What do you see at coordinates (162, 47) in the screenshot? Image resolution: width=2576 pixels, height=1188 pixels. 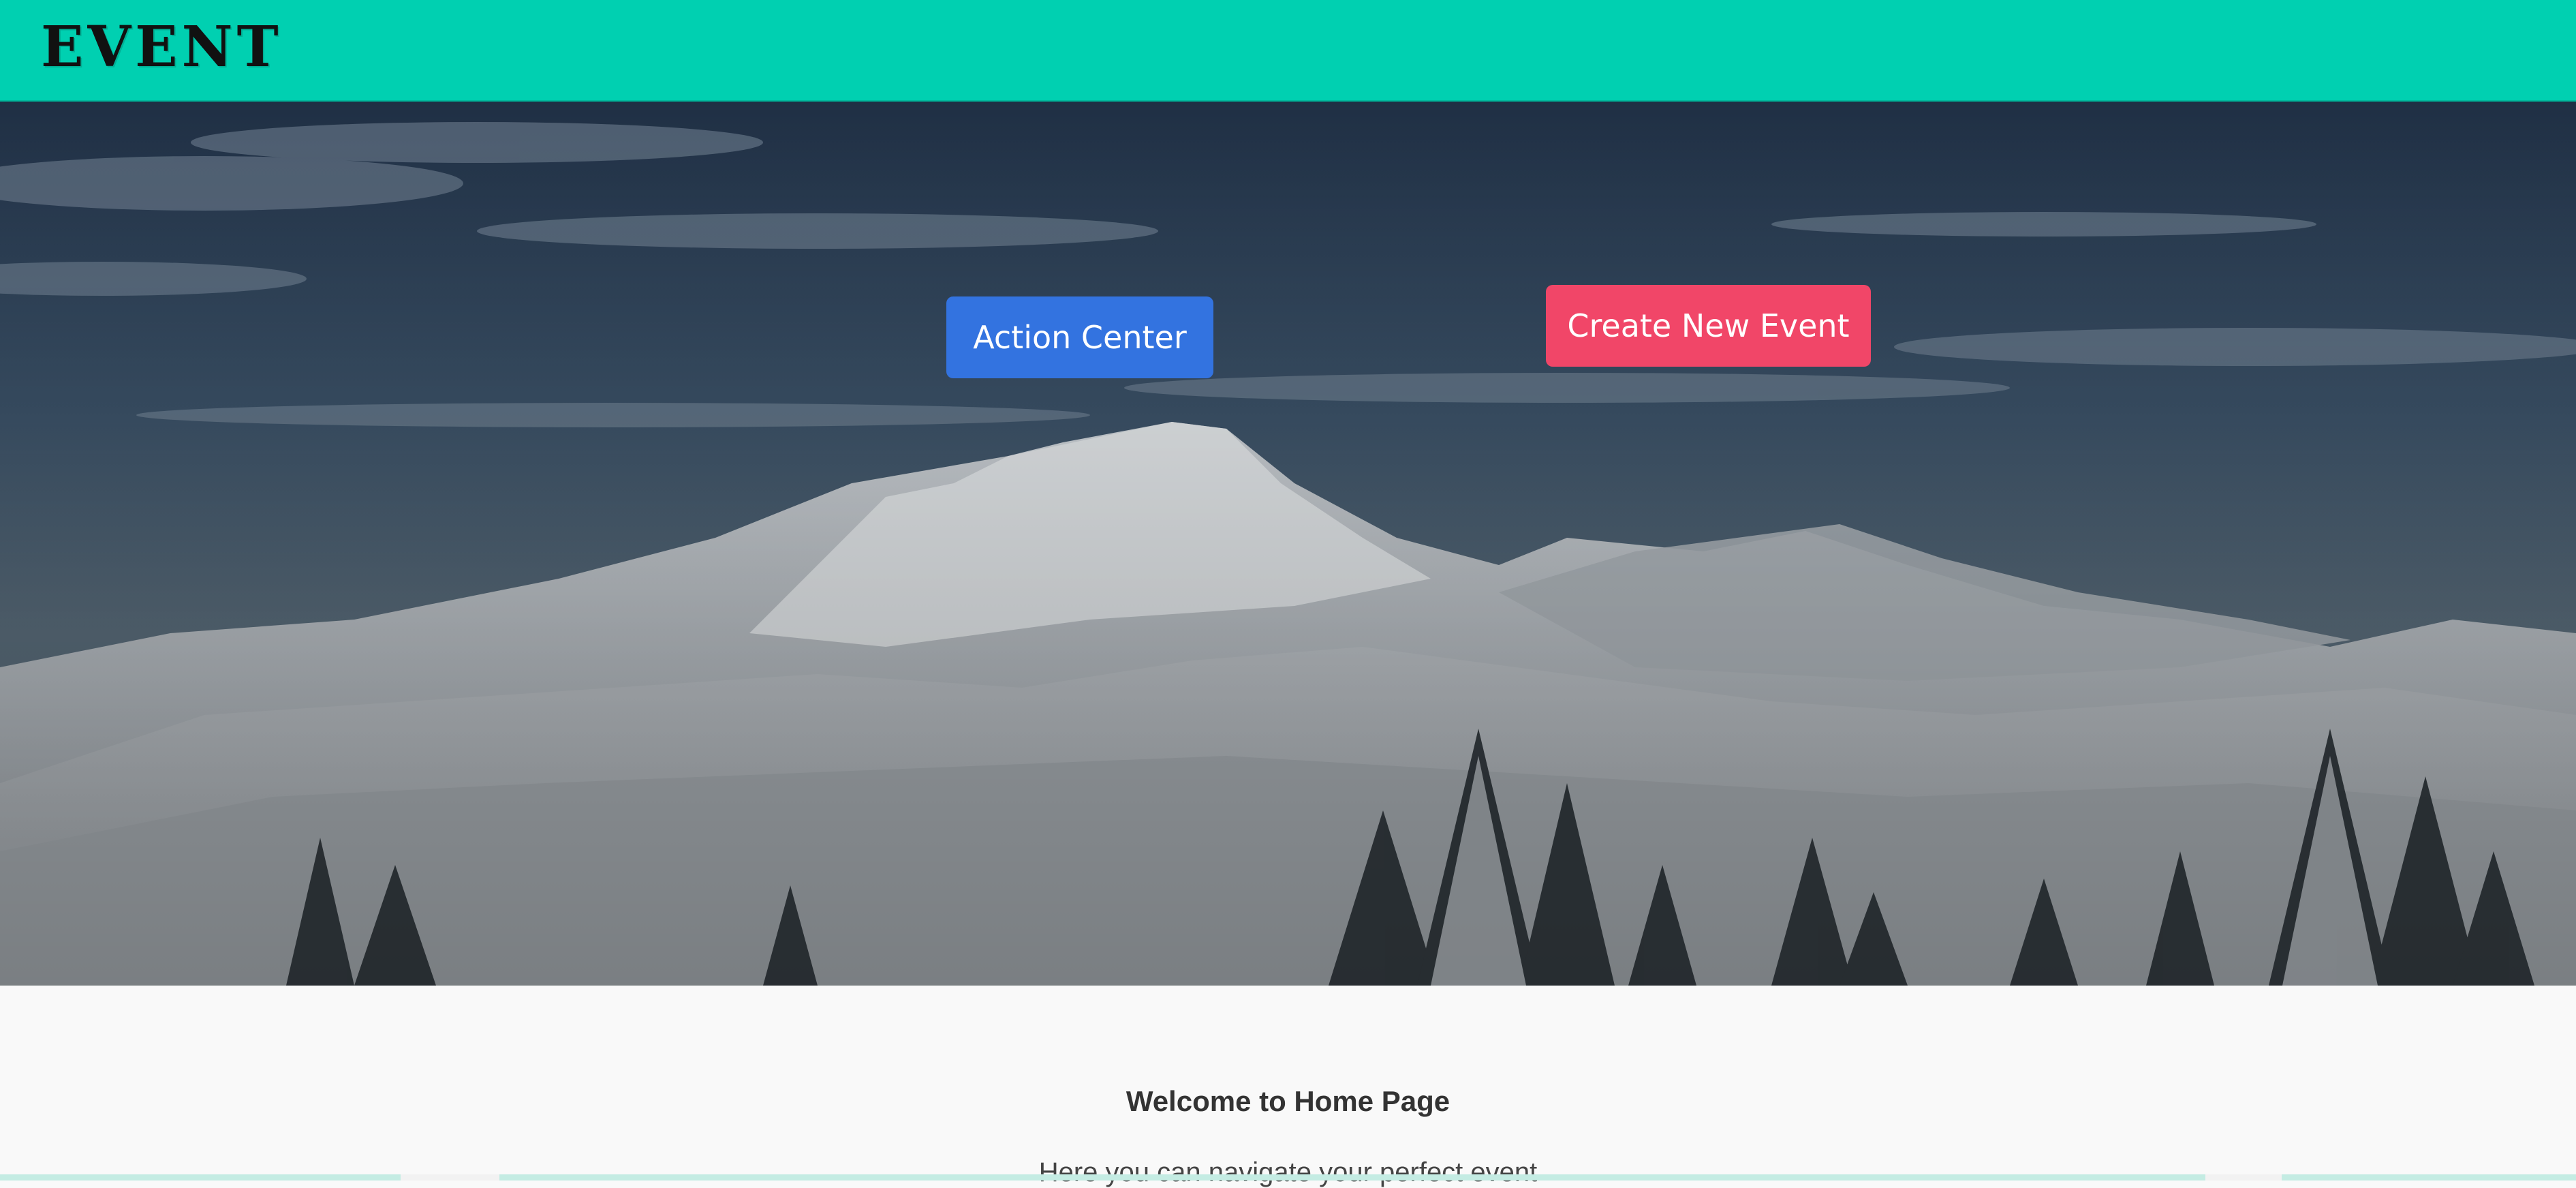 I see `brand-logo: EVENT` at bounding box center [162, 47].